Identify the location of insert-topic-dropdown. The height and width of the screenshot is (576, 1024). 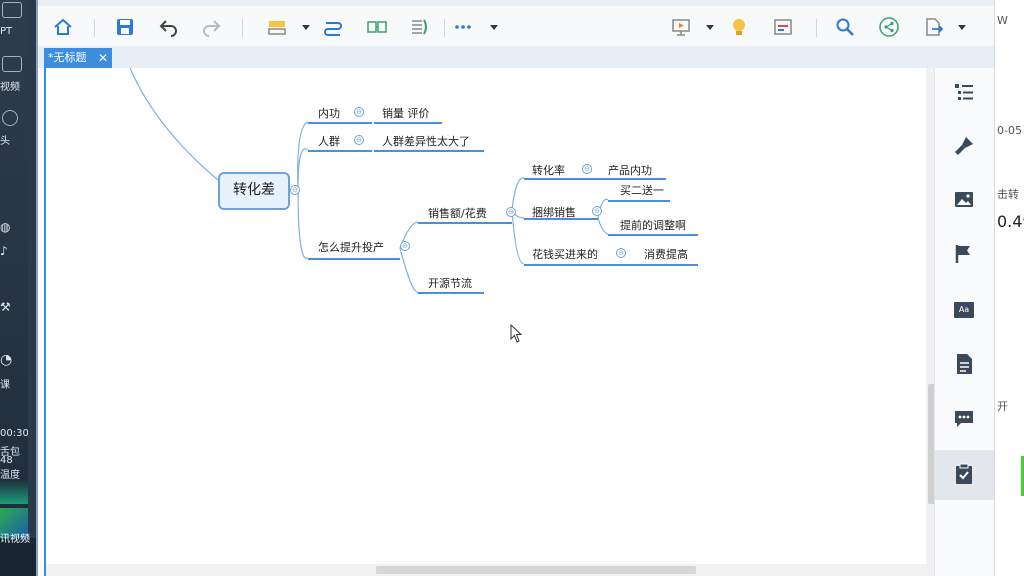
(306, 27).